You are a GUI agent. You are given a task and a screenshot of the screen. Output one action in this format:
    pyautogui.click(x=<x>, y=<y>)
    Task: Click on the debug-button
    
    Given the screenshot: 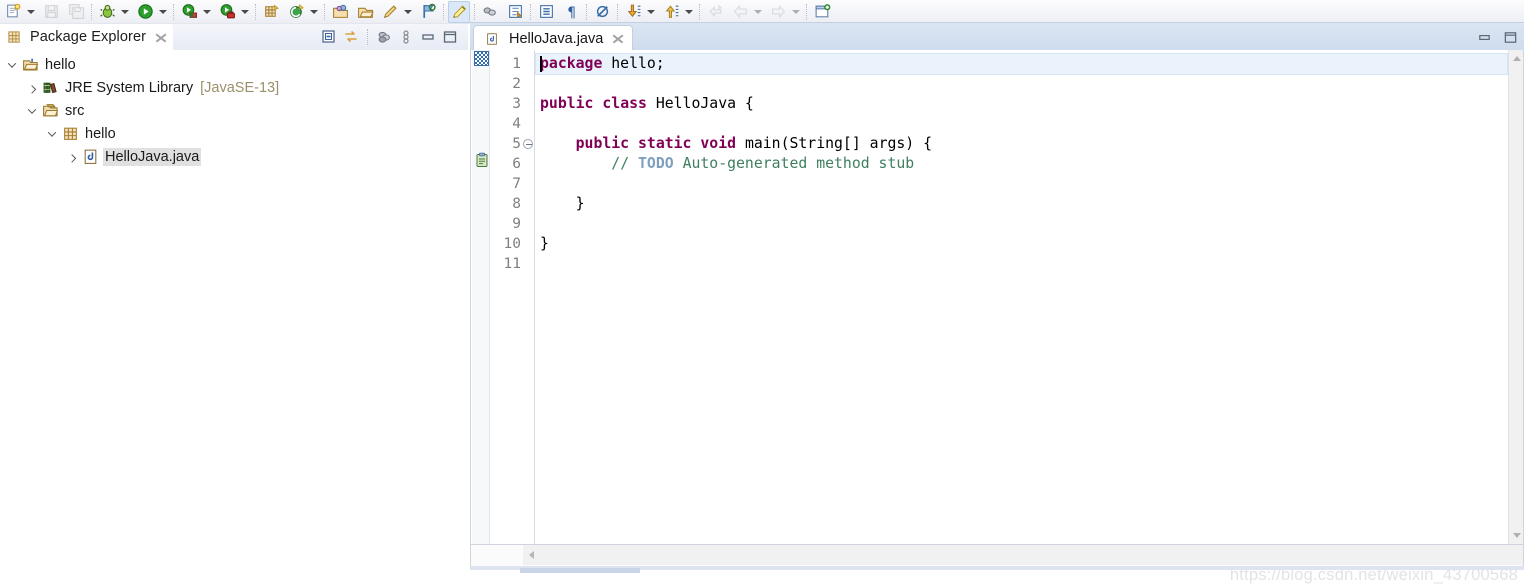 What is the action you would take?
    pyautogui.click(x=107, y=12)
    